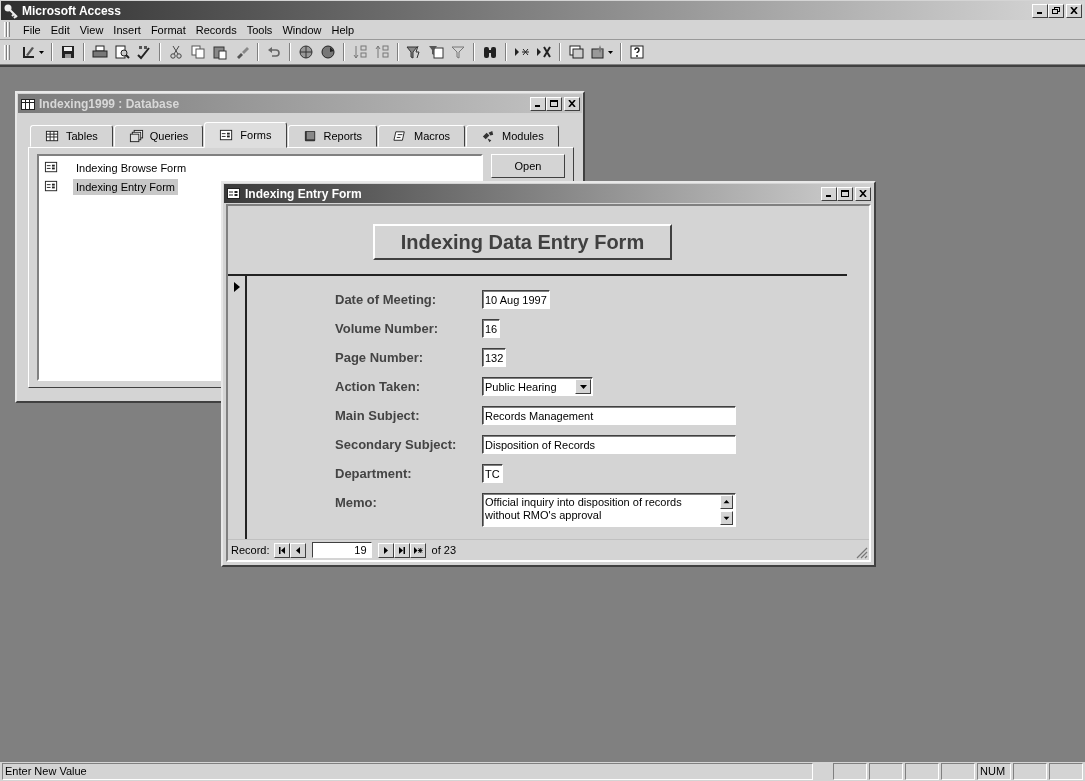 The image size is (1085, 781). I want to click on menu-item: Help, so click(343, 29).